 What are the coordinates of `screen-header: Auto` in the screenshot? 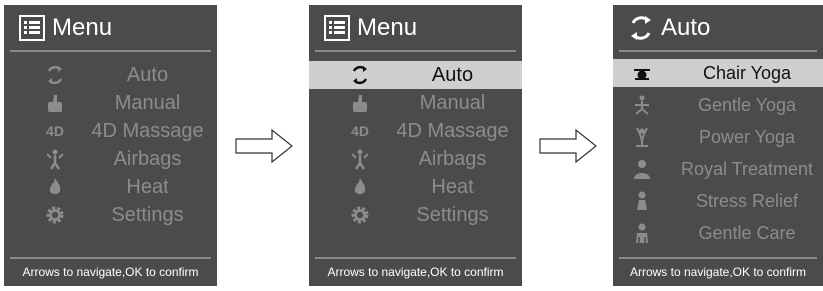 It's located at (718, 28).